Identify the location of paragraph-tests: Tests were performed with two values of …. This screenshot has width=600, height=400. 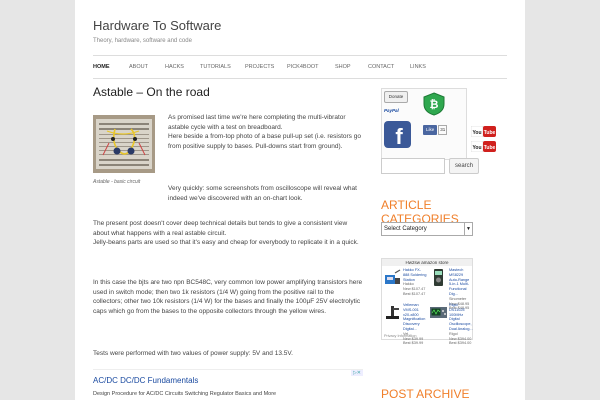
(193, 353).